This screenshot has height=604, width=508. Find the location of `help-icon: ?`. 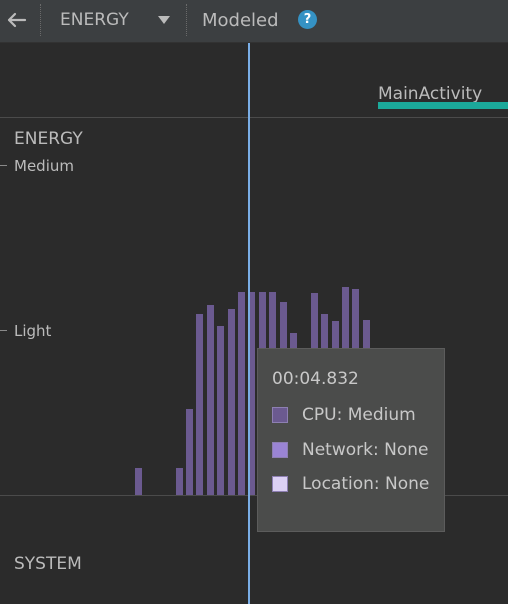

help-icon: ? is located at coordinates (307, 19).